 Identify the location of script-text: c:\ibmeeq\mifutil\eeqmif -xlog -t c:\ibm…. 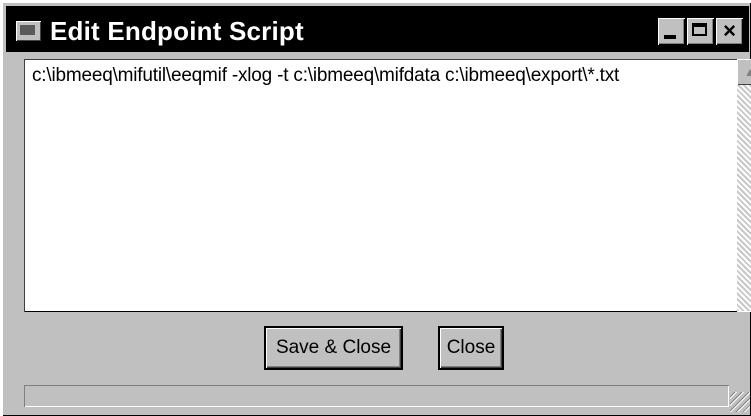
(325, 76).